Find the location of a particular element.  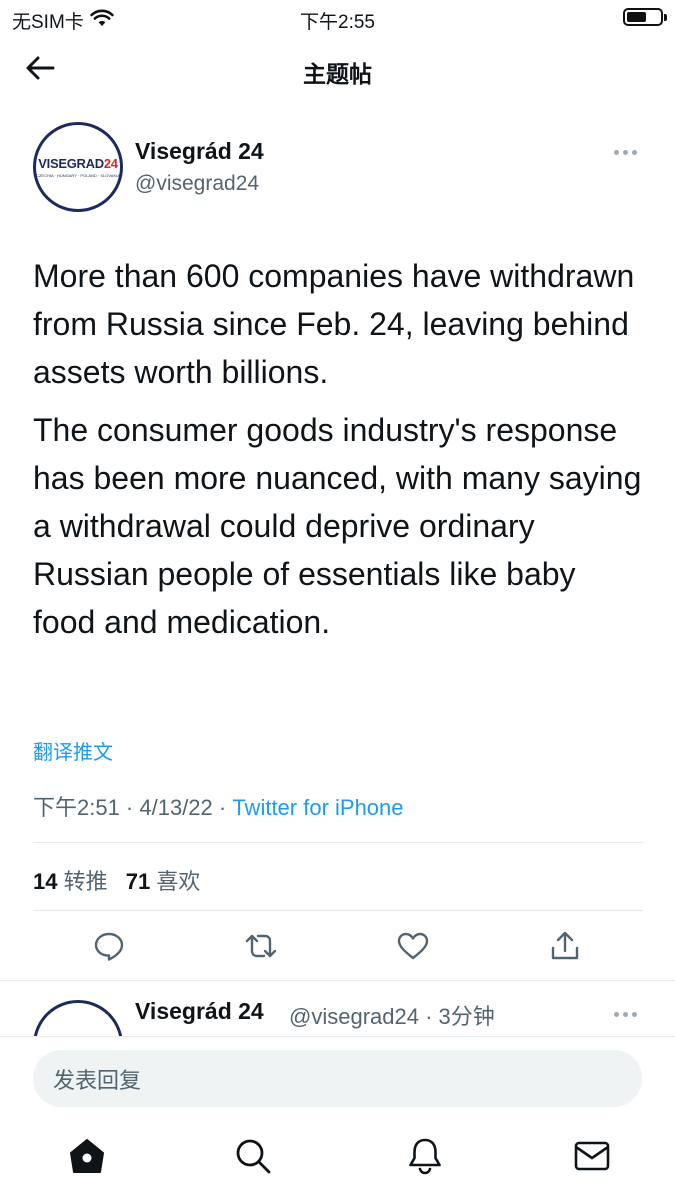

status-time: 下午2:55 is located at coordinates (337, 22).